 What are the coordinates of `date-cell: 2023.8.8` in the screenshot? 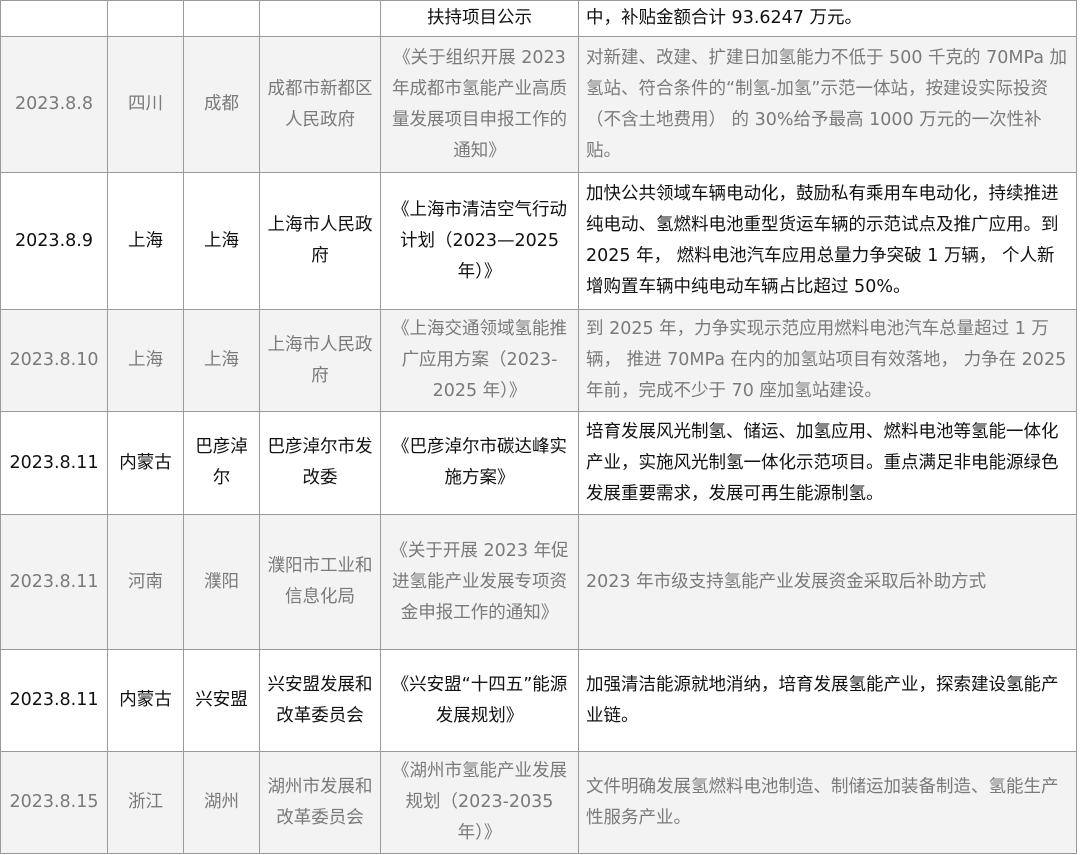 It's located at (54, 104).